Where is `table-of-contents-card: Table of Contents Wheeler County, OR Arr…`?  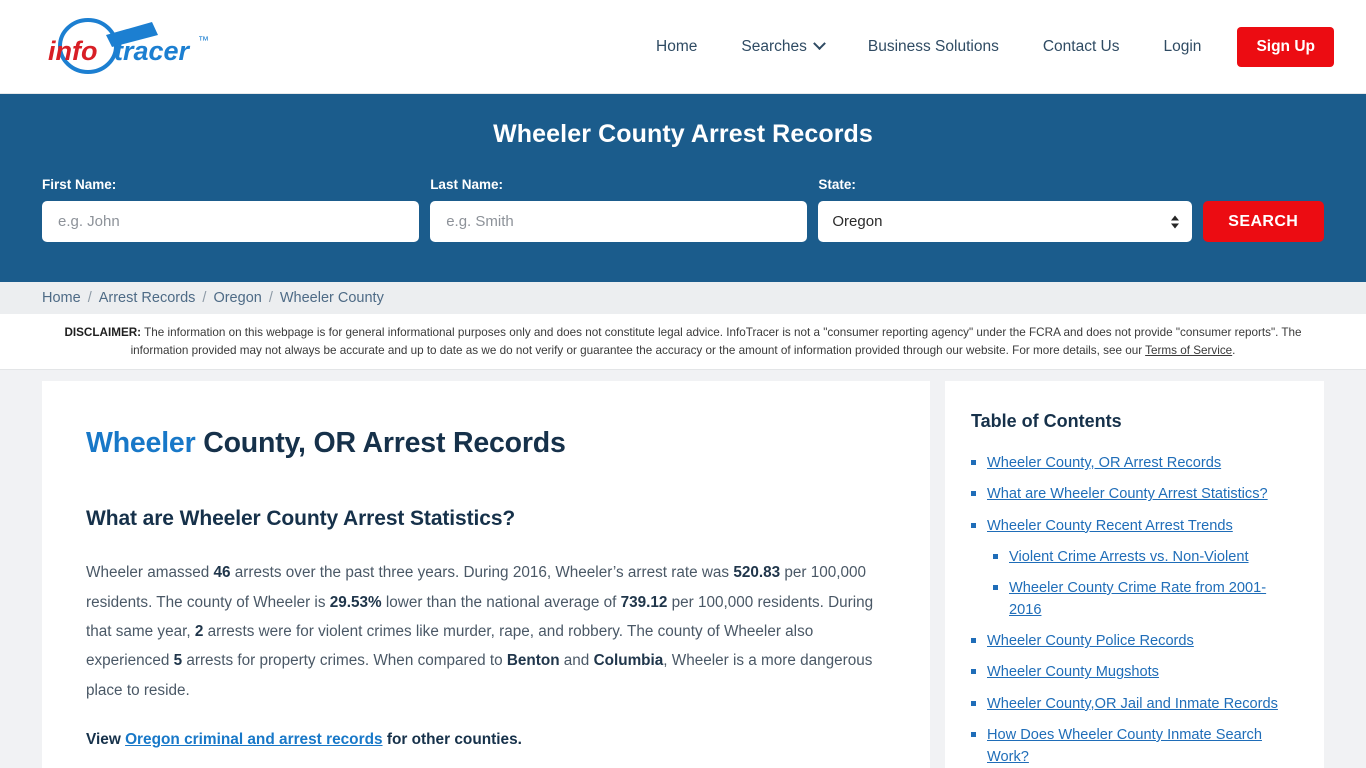
table-of-contents-card: Table of Contents Wheeler County, OR Arr… is located at coordinates (1134, 574).